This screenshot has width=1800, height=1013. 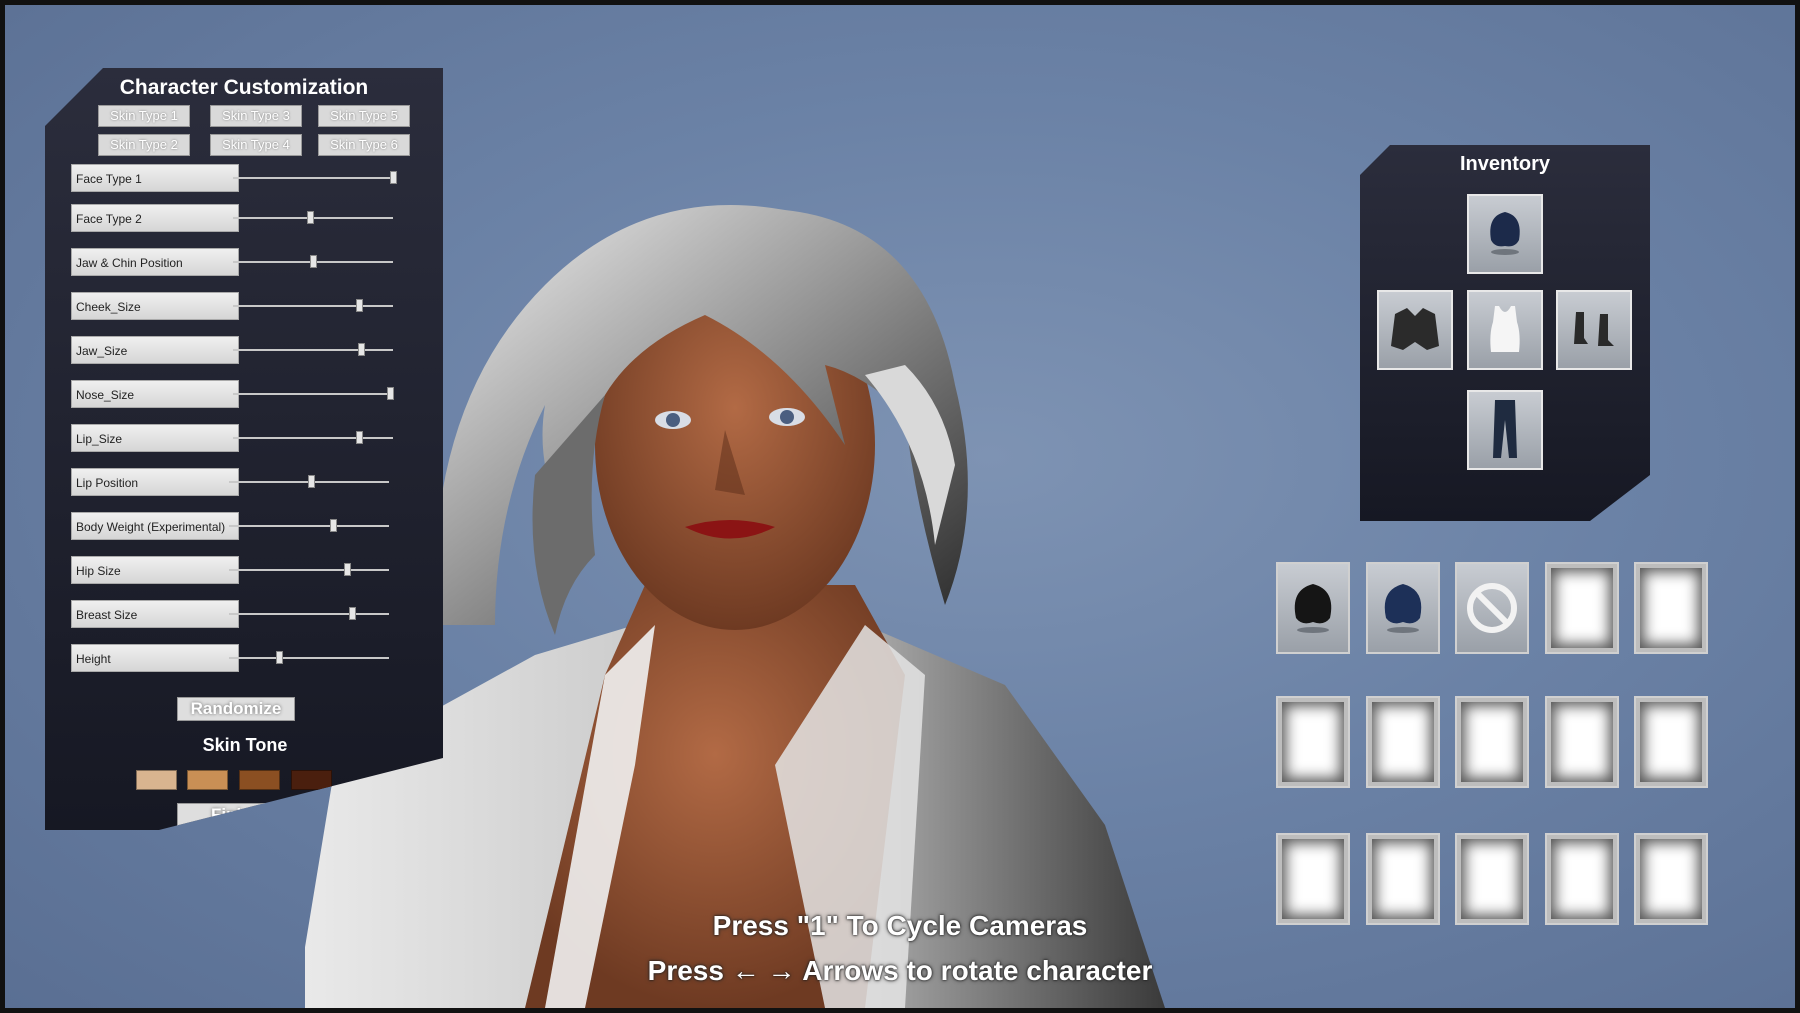 What do you see at coordinates (900, 925) in the screenshot?
I see `camera-hint: Press "1" To Cycle Cameras` at bounding box center [900, 925].